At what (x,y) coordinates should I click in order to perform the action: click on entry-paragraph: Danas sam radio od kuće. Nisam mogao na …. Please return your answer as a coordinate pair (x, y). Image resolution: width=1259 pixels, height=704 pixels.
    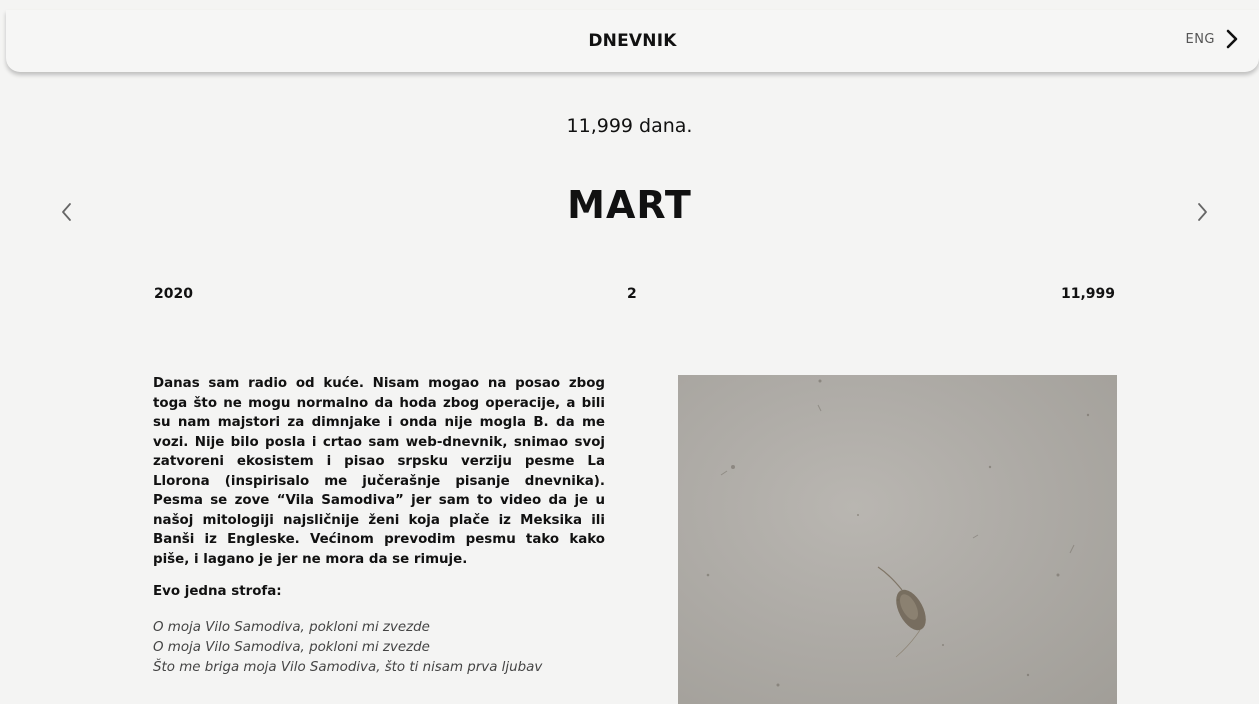
    Looking at the image, I should click on (379, 471).